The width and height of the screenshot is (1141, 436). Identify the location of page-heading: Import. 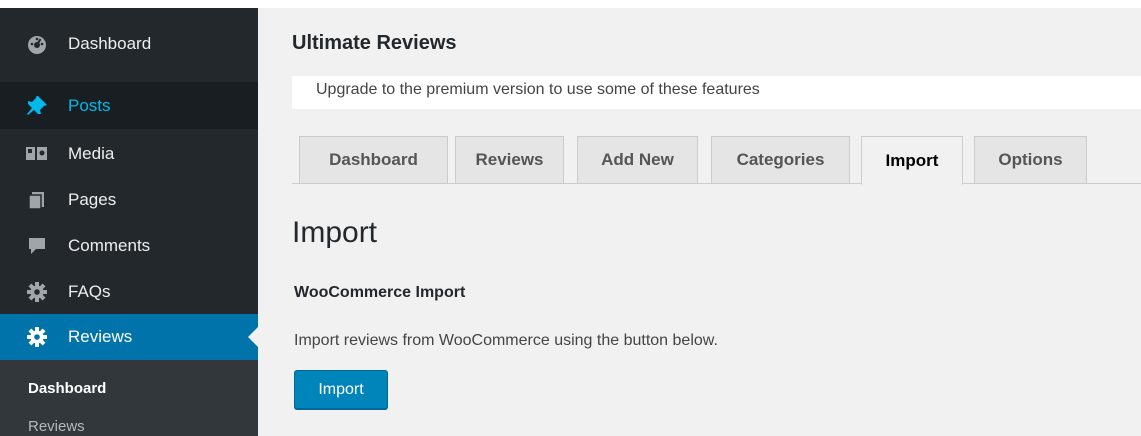
(335, 232).